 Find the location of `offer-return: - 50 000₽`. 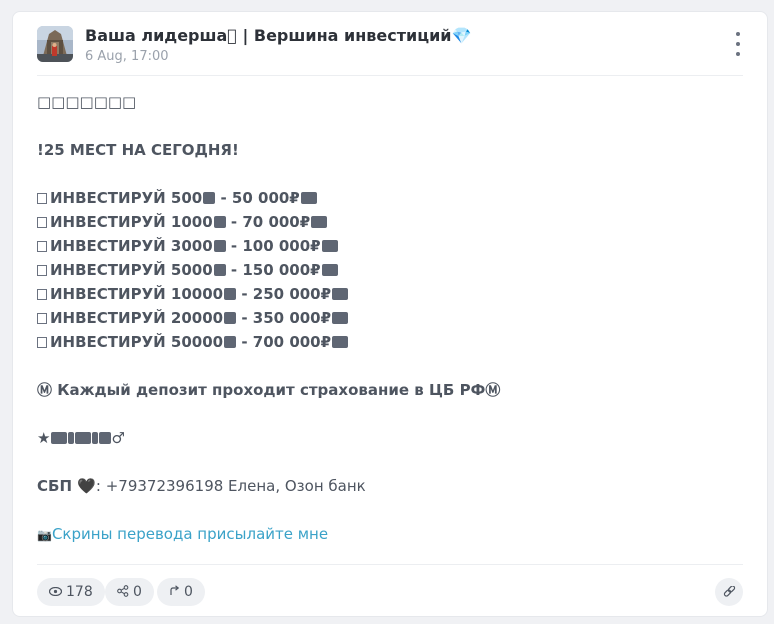

offer-return: - 50 000₽ is located at coordinates (257, 198).